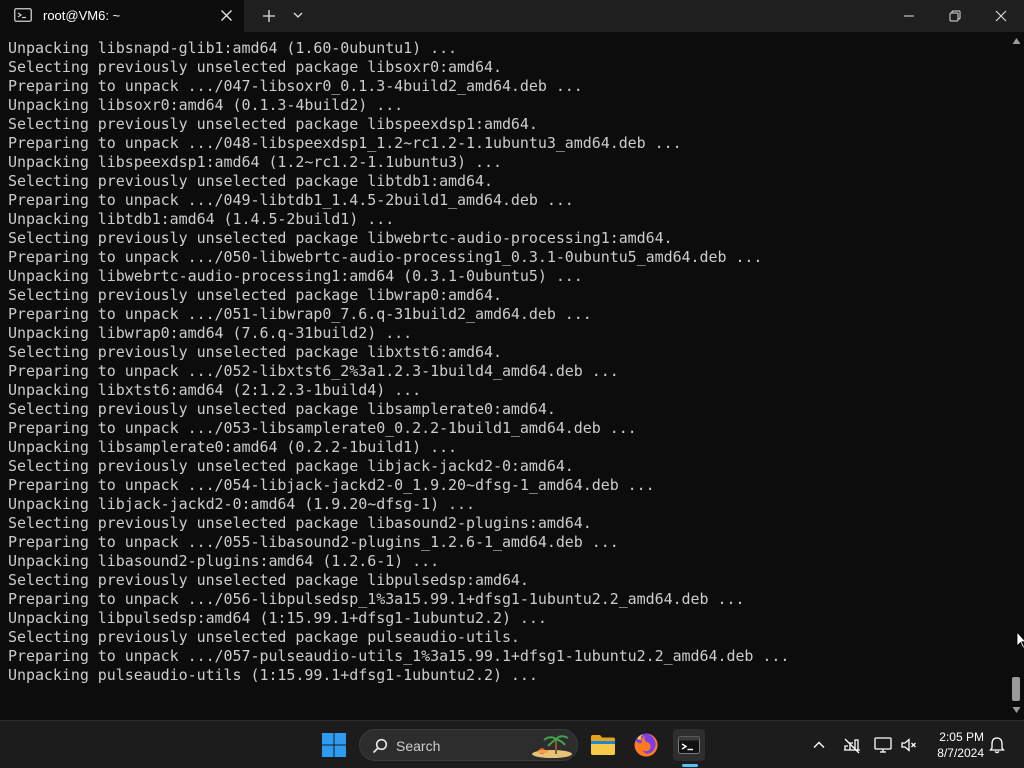  Describe the element at coordinates (552, 746) in the screenshot. I see `search-highlight-beach-icon` at that location.